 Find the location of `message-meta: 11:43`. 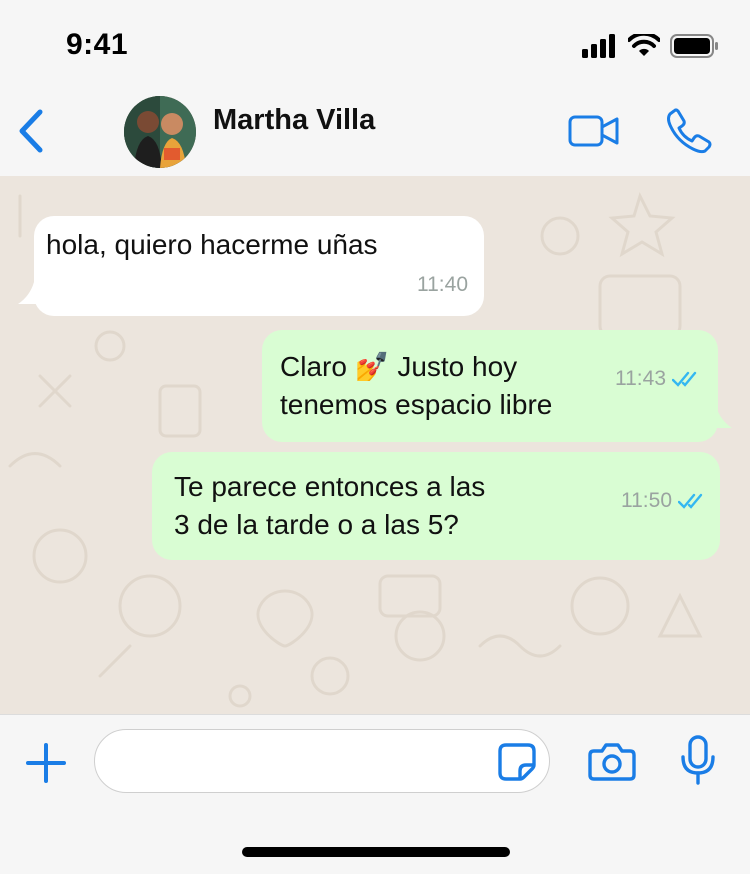

message-meta: 11:43 is located at coordinates (657, 379).